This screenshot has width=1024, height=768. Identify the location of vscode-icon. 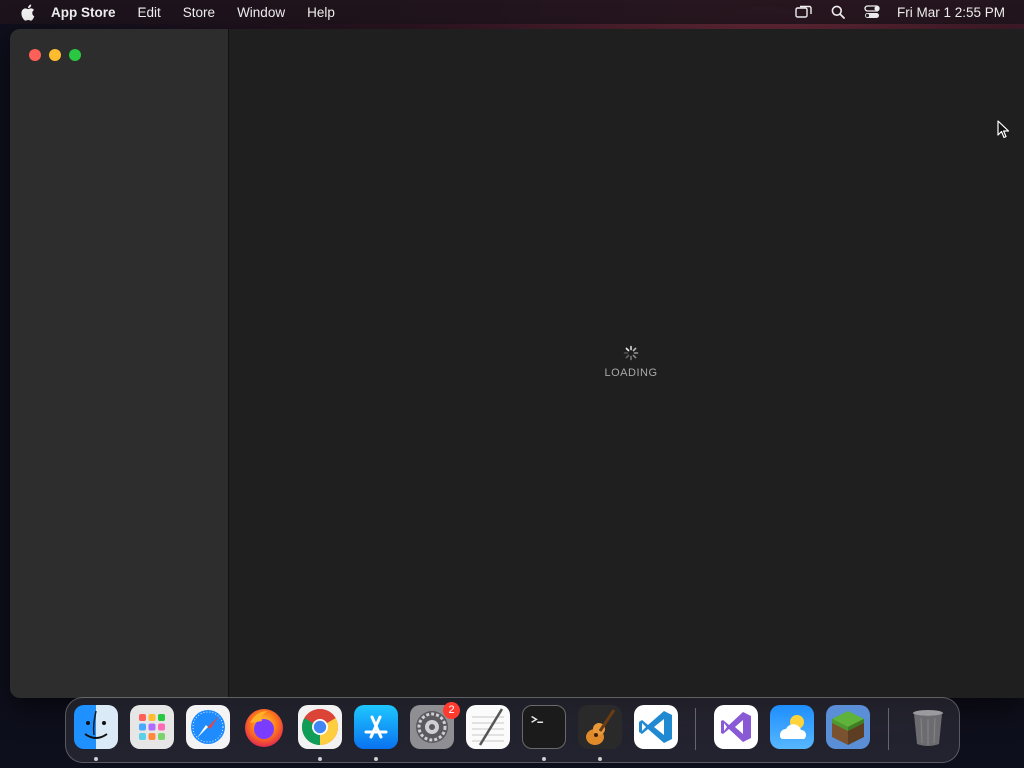
(656, 727).